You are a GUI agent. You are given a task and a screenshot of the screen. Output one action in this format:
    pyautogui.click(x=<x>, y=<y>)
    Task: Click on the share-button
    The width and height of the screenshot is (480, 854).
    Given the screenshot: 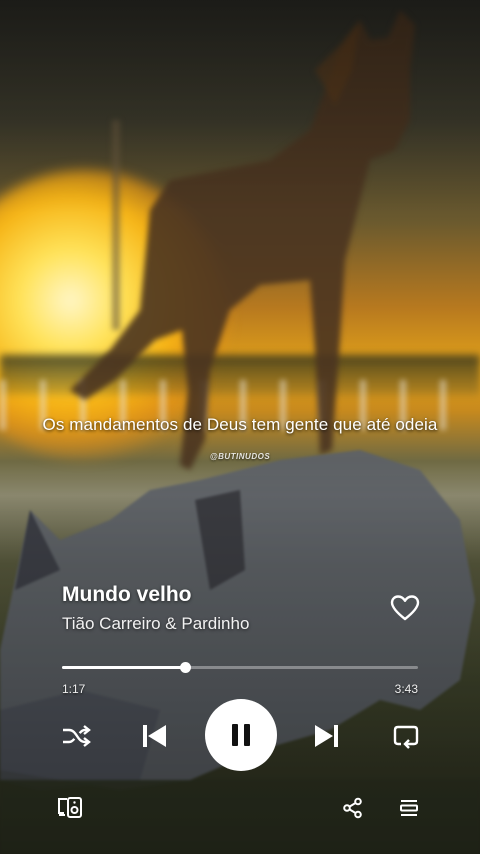 What is the action you would take?
    pyautogui.click(x=353, y=808)
    